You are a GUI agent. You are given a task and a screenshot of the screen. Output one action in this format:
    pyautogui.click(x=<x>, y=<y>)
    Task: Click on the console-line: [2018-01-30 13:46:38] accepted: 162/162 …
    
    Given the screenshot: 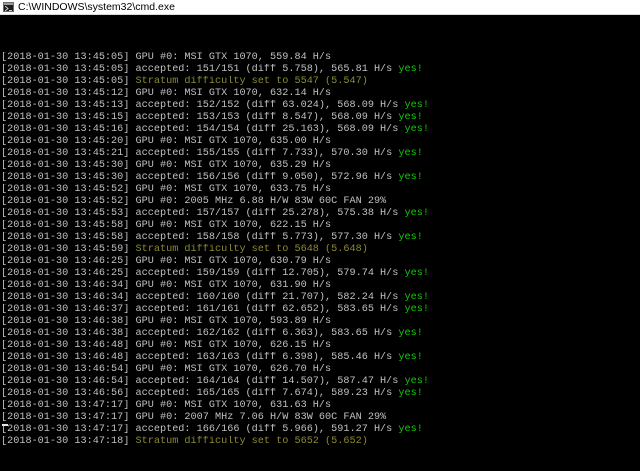 What is the action you would take?
    pyautogui.click(x=319, y=334)
    